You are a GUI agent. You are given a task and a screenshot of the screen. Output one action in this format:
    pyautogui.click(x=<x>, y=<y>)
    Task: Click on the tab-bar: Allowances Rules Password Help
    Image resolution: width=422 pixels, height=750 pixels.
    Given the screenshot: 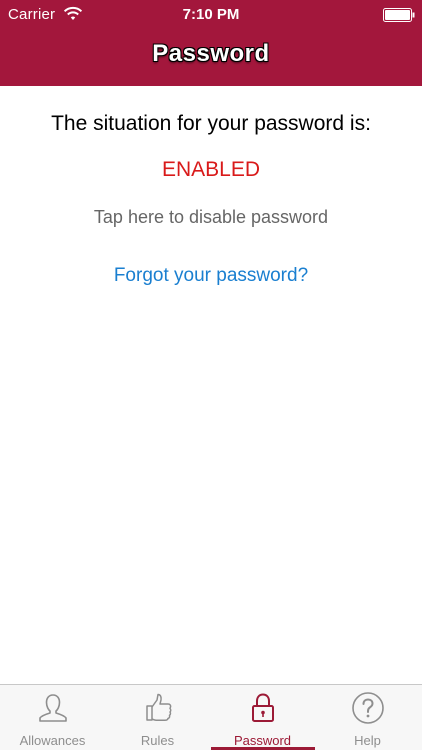 What is the action you would take?
    pyautogui.click(x=211, y=717)
    